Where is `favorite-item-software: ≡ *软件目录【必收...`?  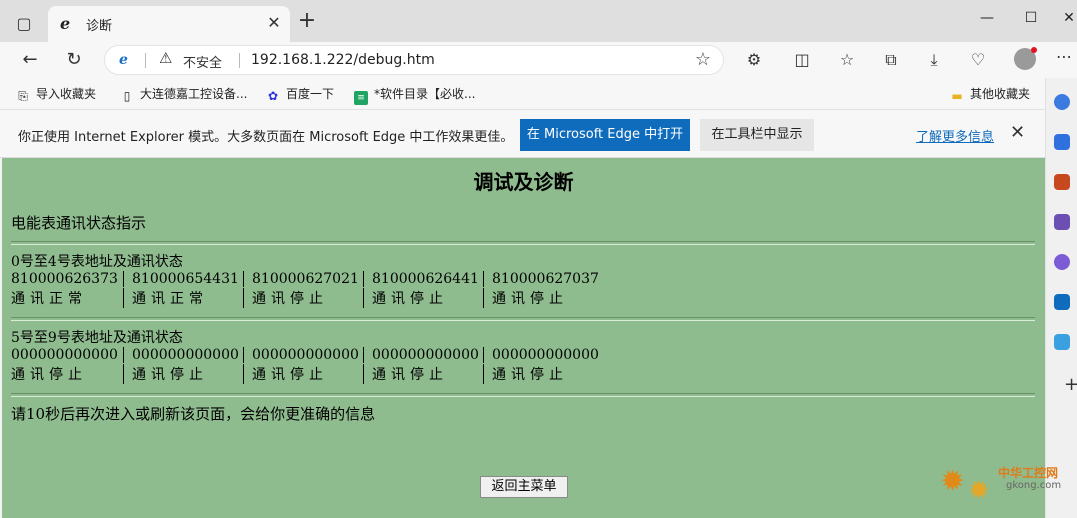 favorite-item-software: ≡ *软件目录【必收... is located at coordinates (414, 95).